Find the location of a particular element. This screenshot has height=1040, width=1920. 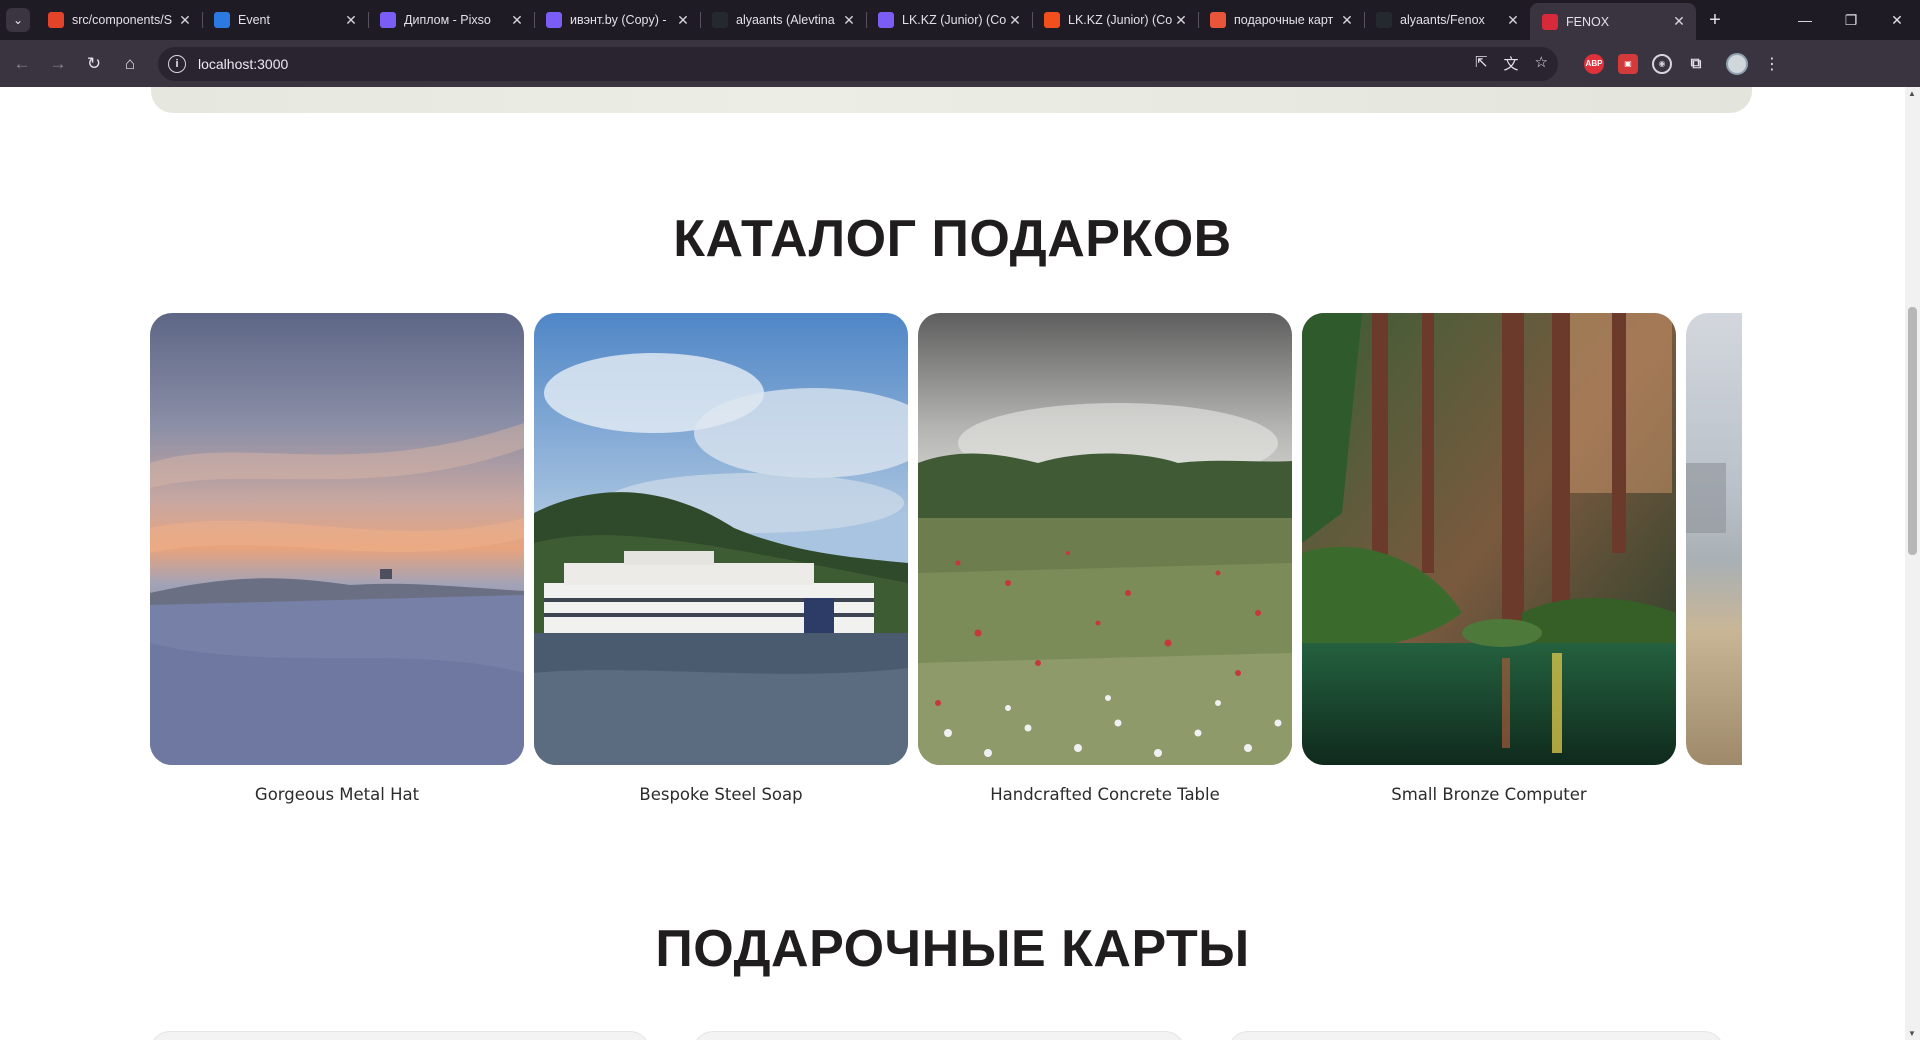

app-icon is located at coordinates (1218, 20).